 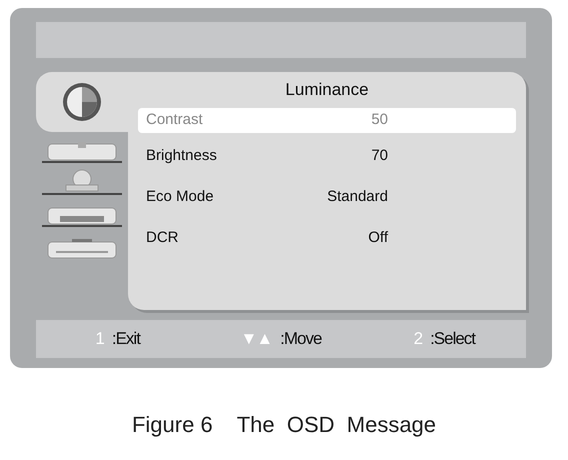 What do you see at coordinates (327, 197) in the screenshot?
I see `menu-item: Eco Mode Standard` at bounding box center [327, 197].